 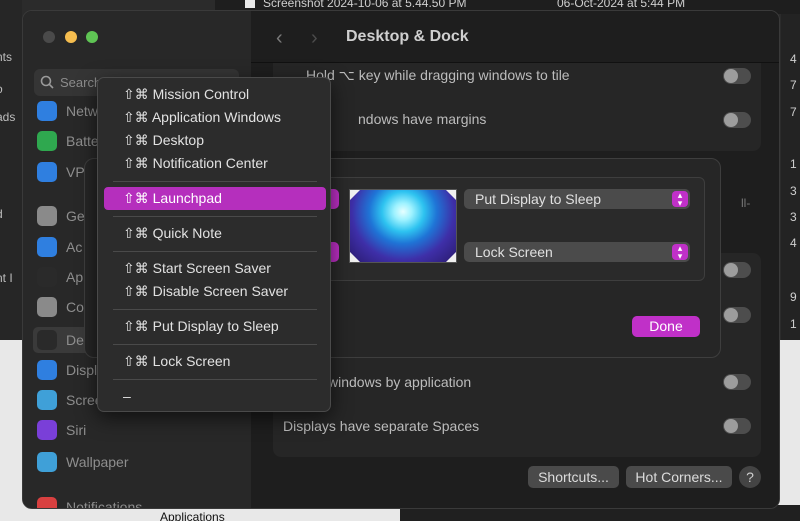 What do you see at coordinates (279, 38) in the screenshot?
I see `back-chevron-icon: ‹` at bounding box center [279, 38].